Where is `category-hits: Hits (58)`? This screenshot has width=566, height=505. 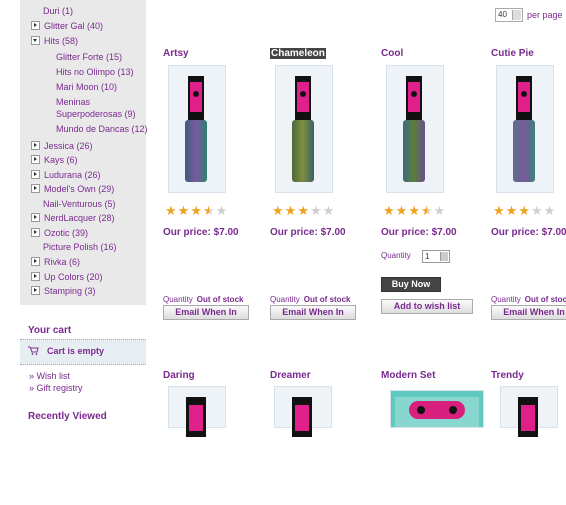
category-hits: Hits (58) is located at coordinates (54, 41).